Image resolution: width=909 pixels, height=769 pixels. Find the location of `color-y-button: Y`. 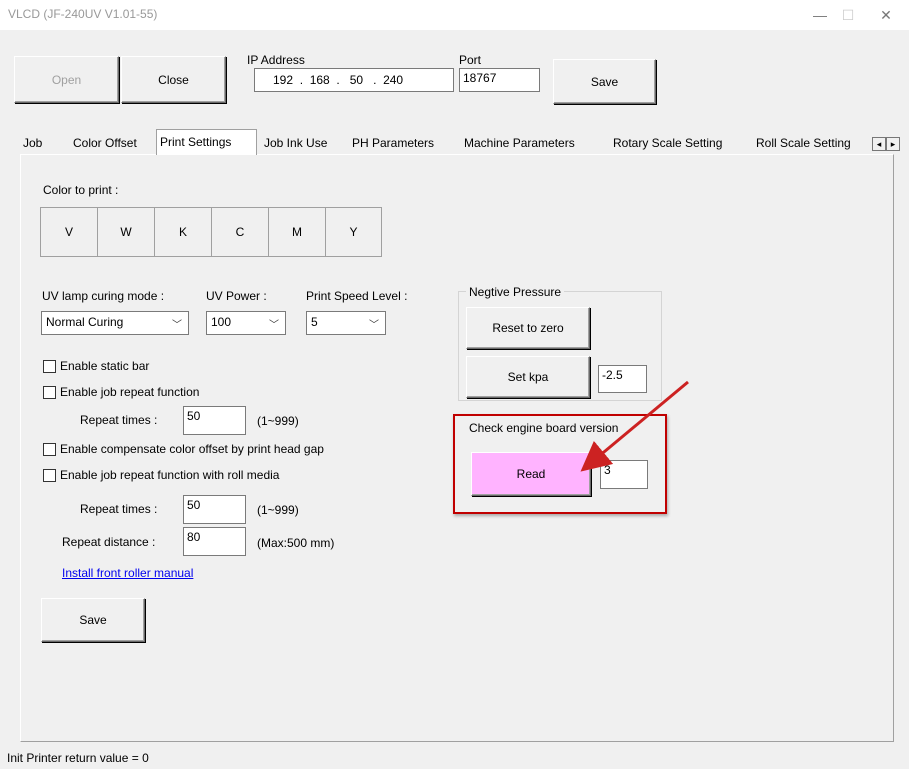

color-y-button: Y is located at coordinates (353, 232).